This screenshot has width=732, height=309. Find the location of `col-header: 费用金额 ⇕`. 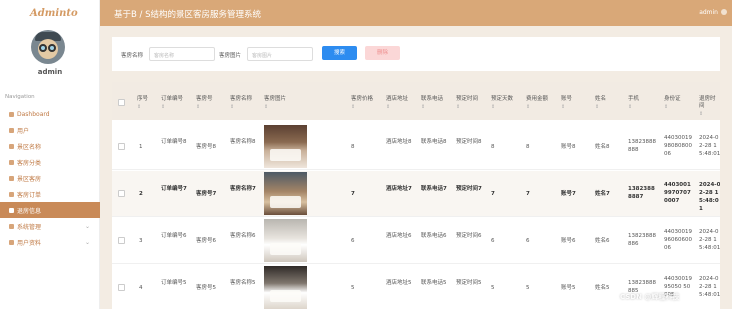

col-header: 费用金额 ⇕ is located at coordinates (537, 103).